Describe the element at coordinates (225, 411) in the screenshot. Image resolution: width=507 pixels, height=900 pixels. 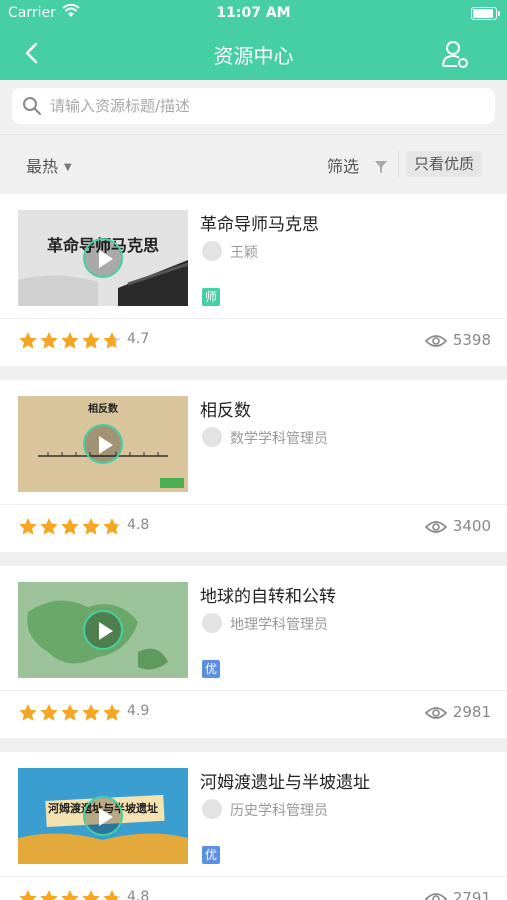
I see `card-title: 相反数` at that location.